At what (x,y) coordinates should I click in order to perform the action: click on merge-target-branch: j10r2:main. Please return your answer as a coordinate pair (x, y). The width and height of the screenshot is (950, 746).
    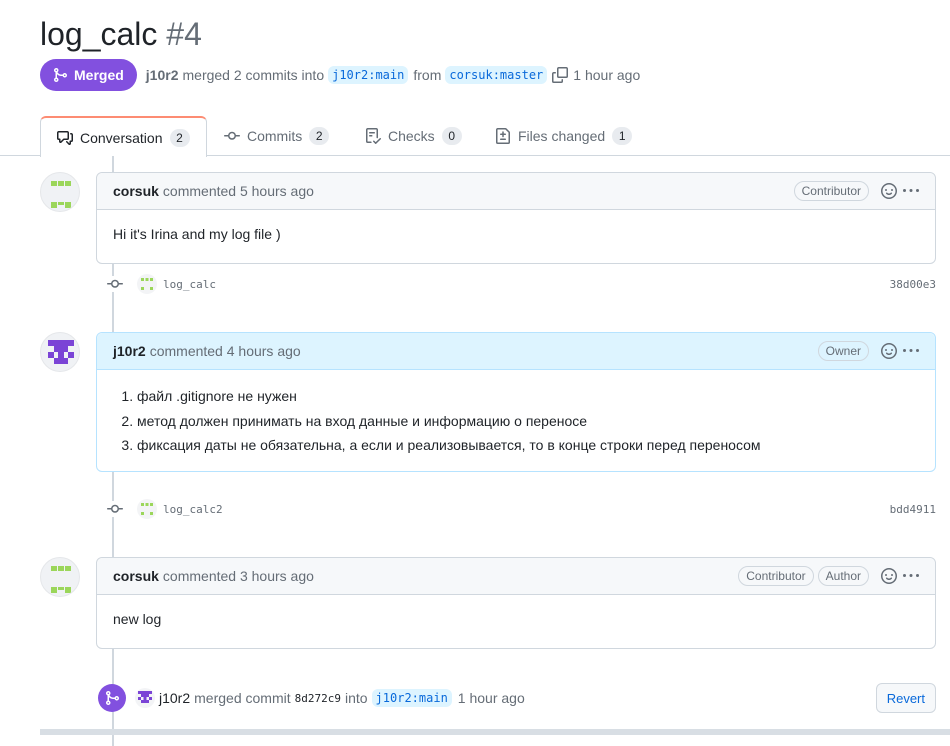
    Looking at the image, I should click on (411, 698).